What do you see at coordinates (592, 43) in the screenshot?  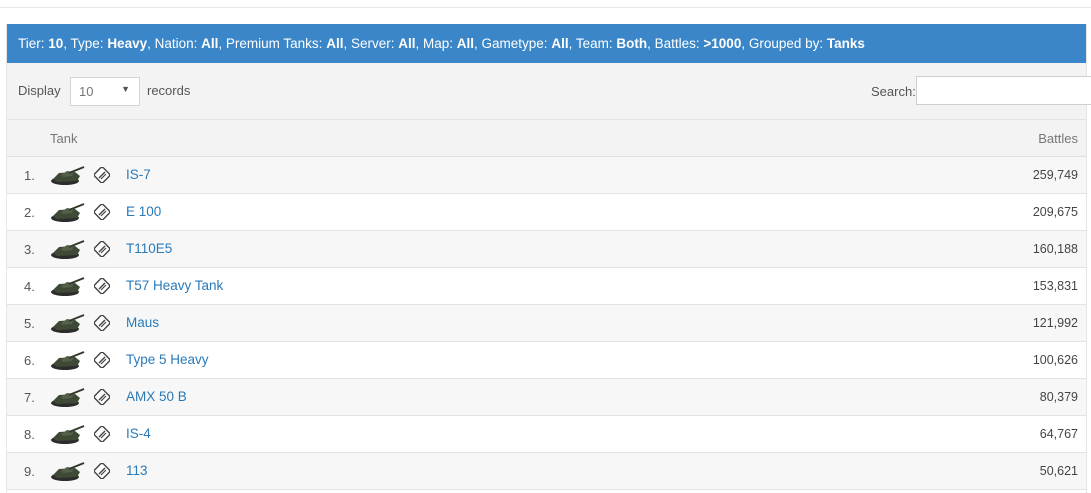 I see `filter-team-label: , Team:` at bounding box center [592, 43].